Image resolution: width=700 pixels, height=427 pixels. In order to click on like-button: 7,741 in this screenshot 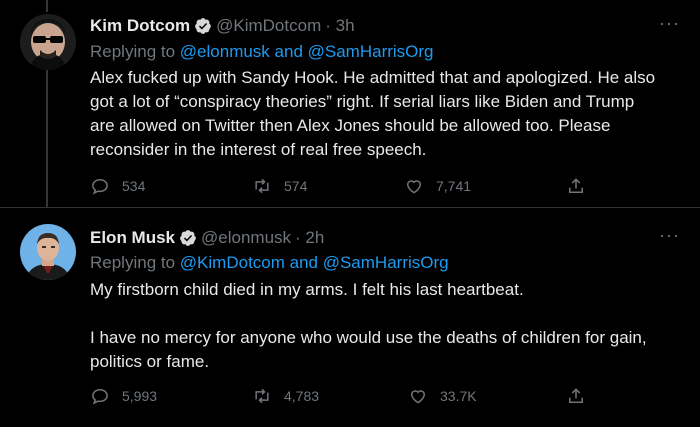, I will do `click(437, 186)`.